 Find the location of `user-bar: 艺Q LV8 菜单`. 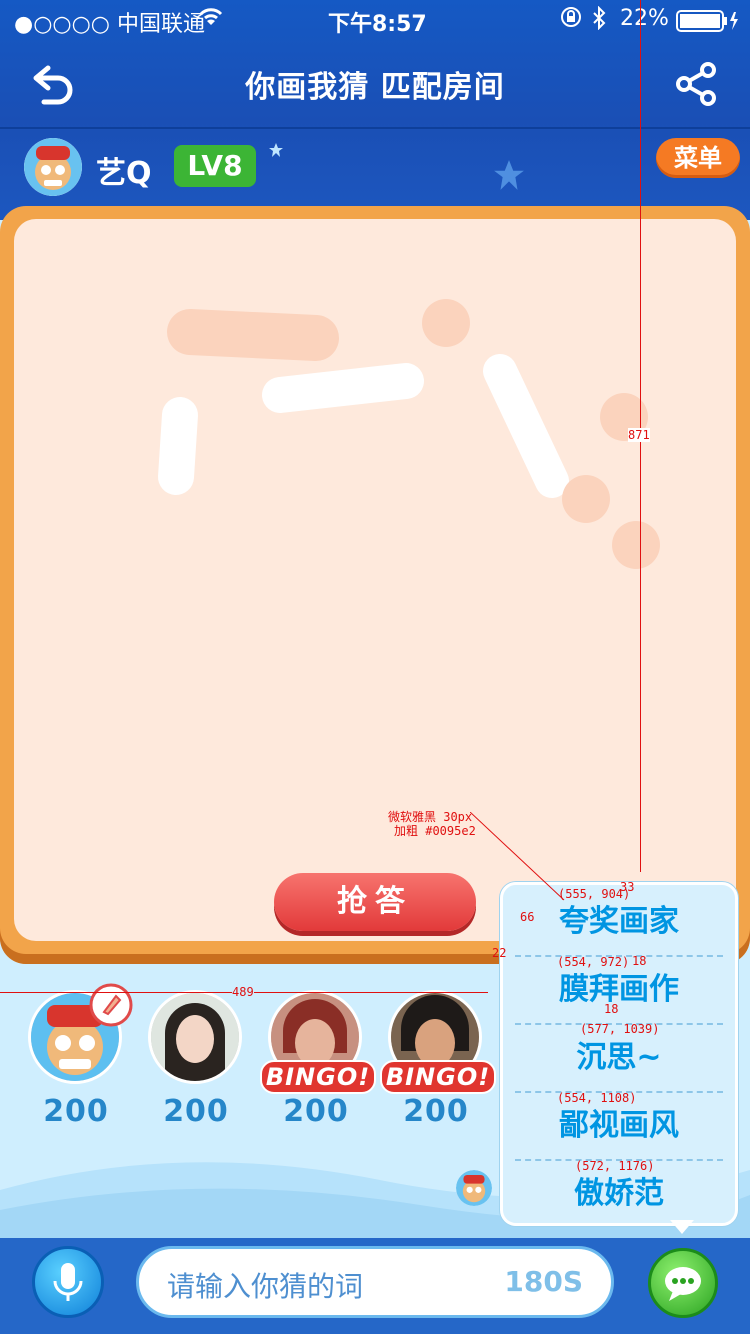

user-bar: 艺Q LV8 菜单 is located at coordinates (375, 168).